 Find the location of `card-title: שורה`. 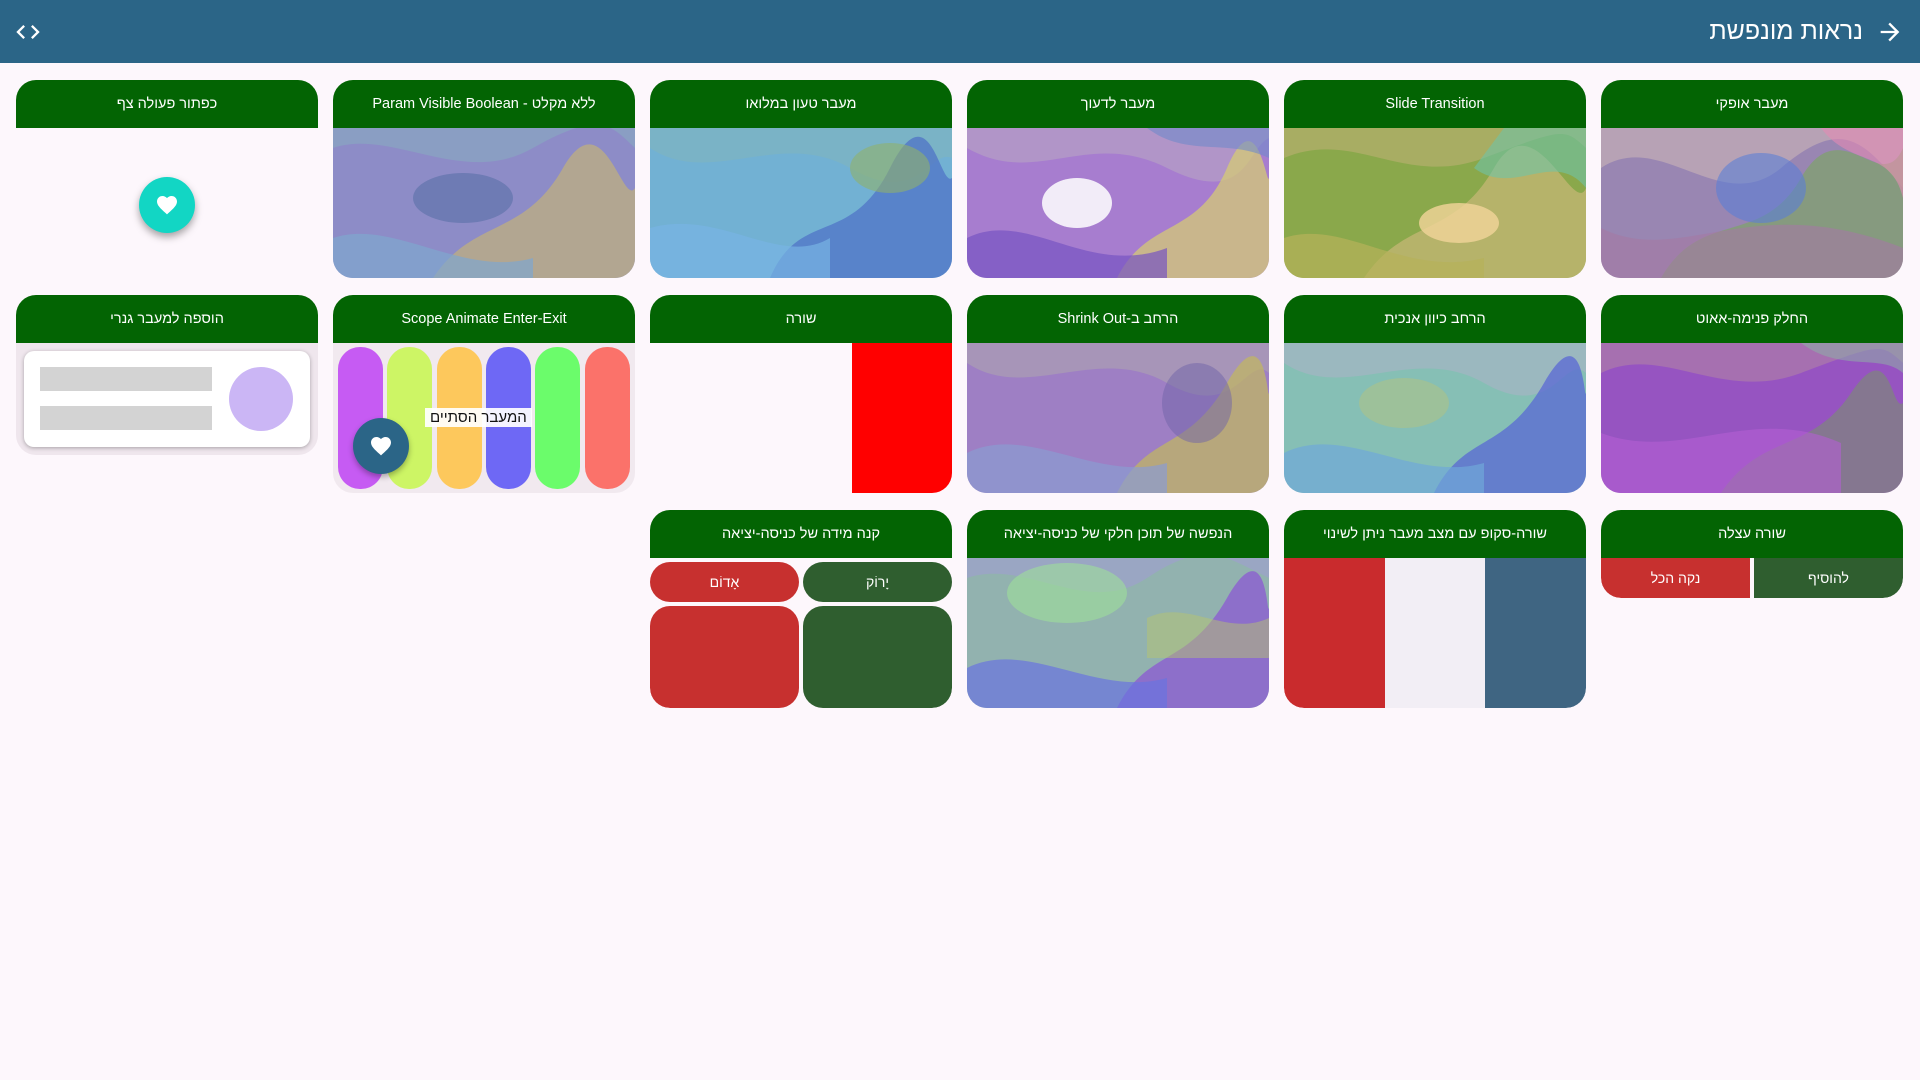

card-title: שורה is located at coordinates (801, 319).